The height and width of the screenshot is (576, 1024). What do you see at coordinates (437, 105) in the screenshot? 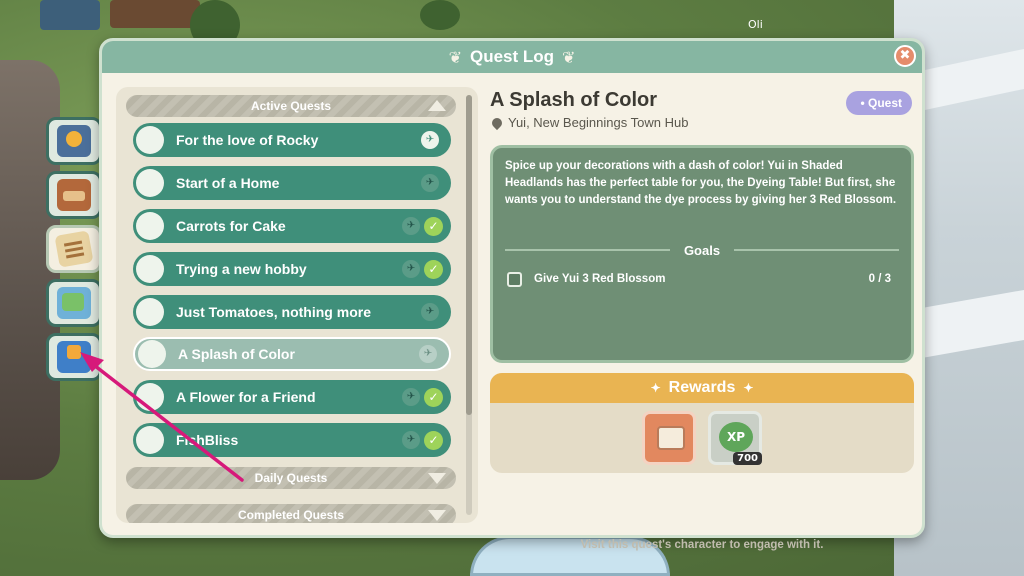
I see `collapse-icon` at bounding box center [437, 105].